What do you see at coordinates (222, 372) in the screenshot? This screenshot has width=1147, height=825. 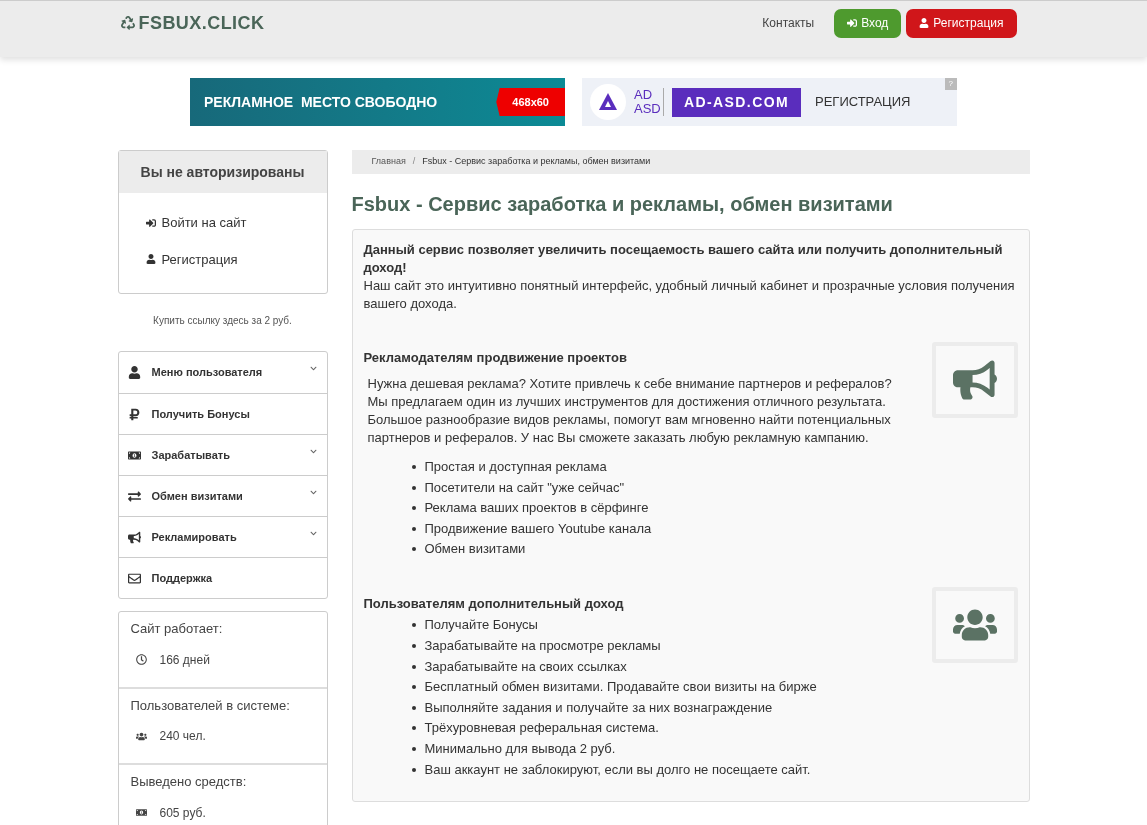 I see `menu-item: Меню пользователя` at bounding box center [222, 372].